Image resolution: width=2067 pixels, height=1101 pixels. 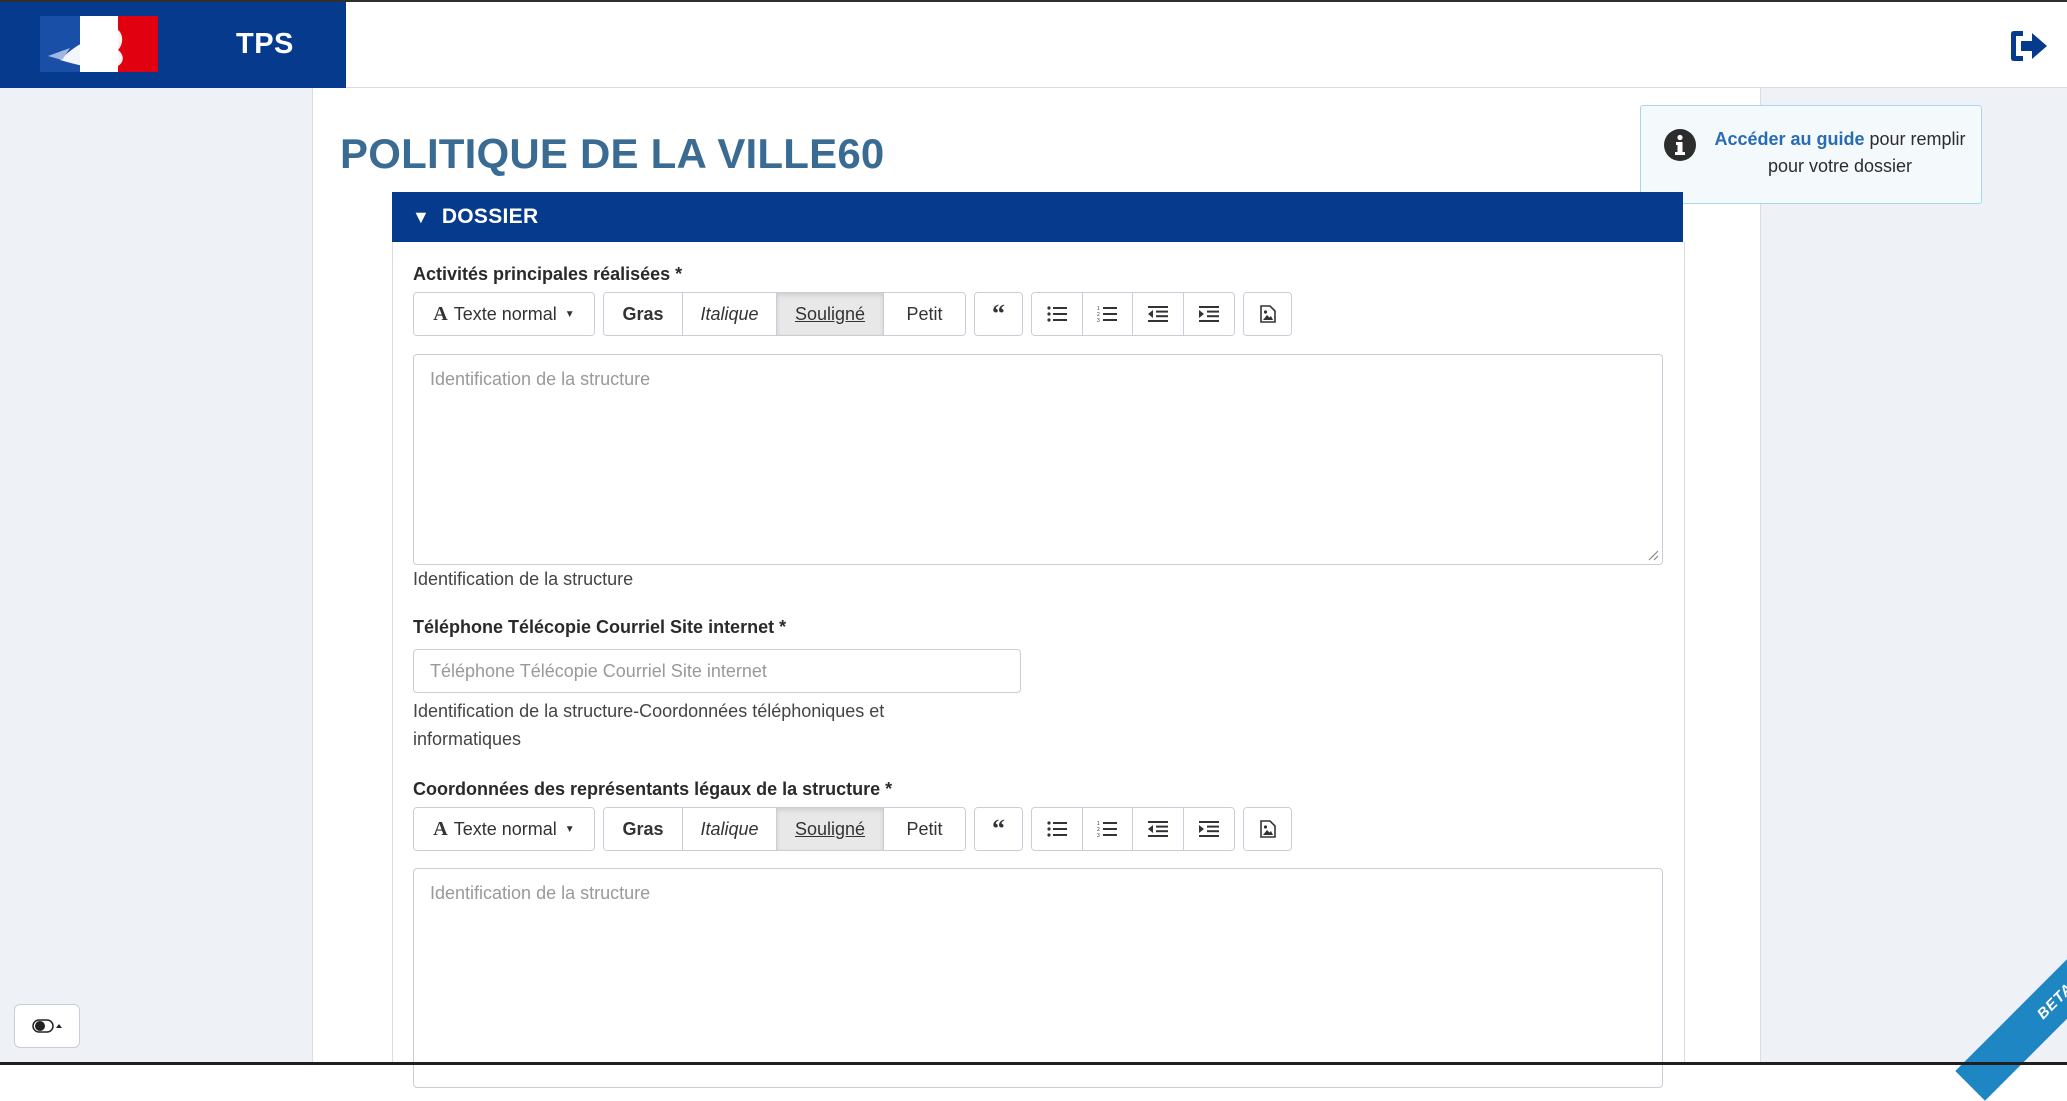 I want to click on right-sidebar, so click(x=1913, y=576).